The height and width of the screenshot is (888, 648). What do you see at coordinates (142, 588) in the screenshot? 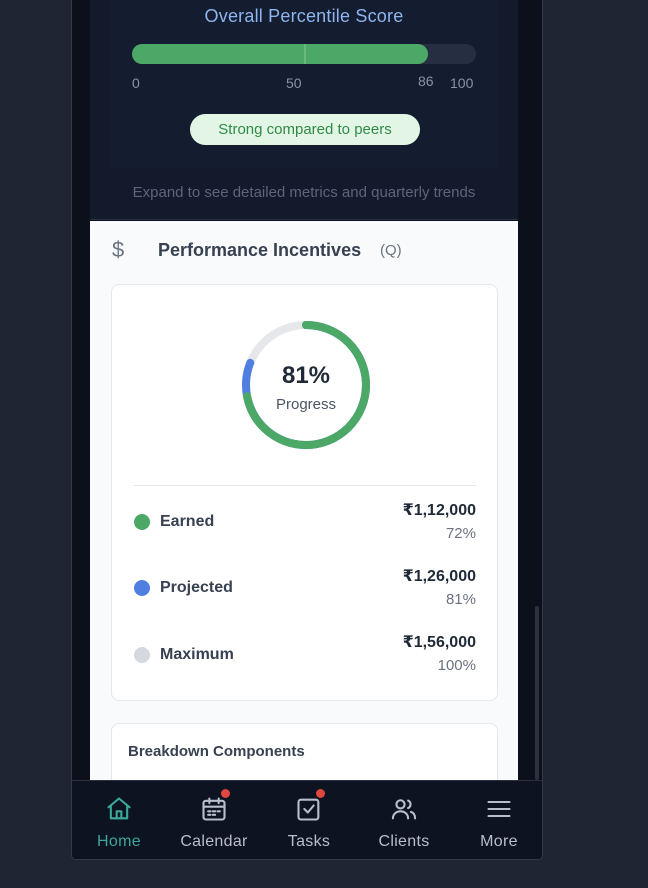
I see `projected-dot` at bounding box center [142, 588].